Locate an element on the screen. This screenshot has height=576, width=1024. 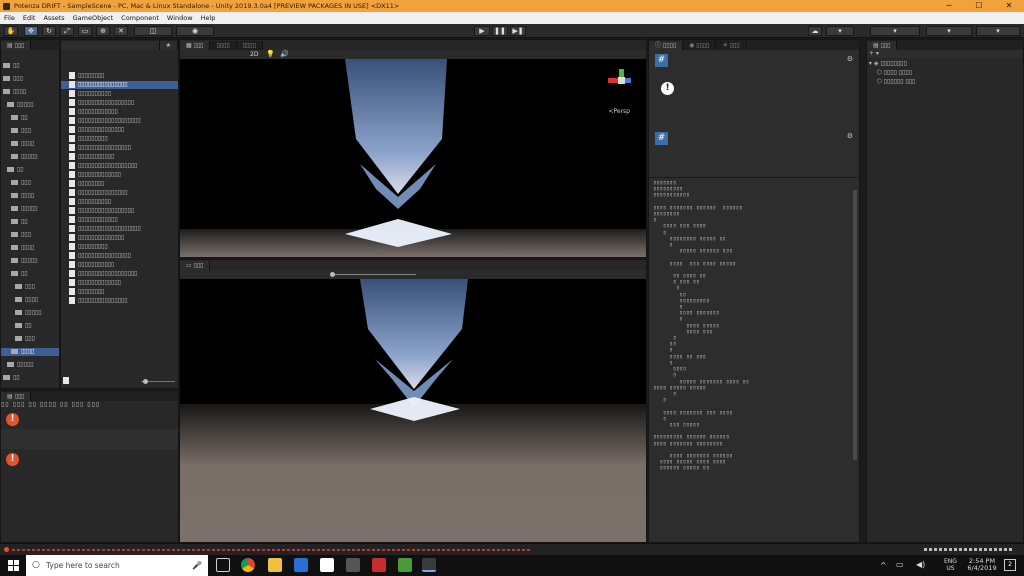
language-indicator: ENG US is located at coordinates (950, 565).